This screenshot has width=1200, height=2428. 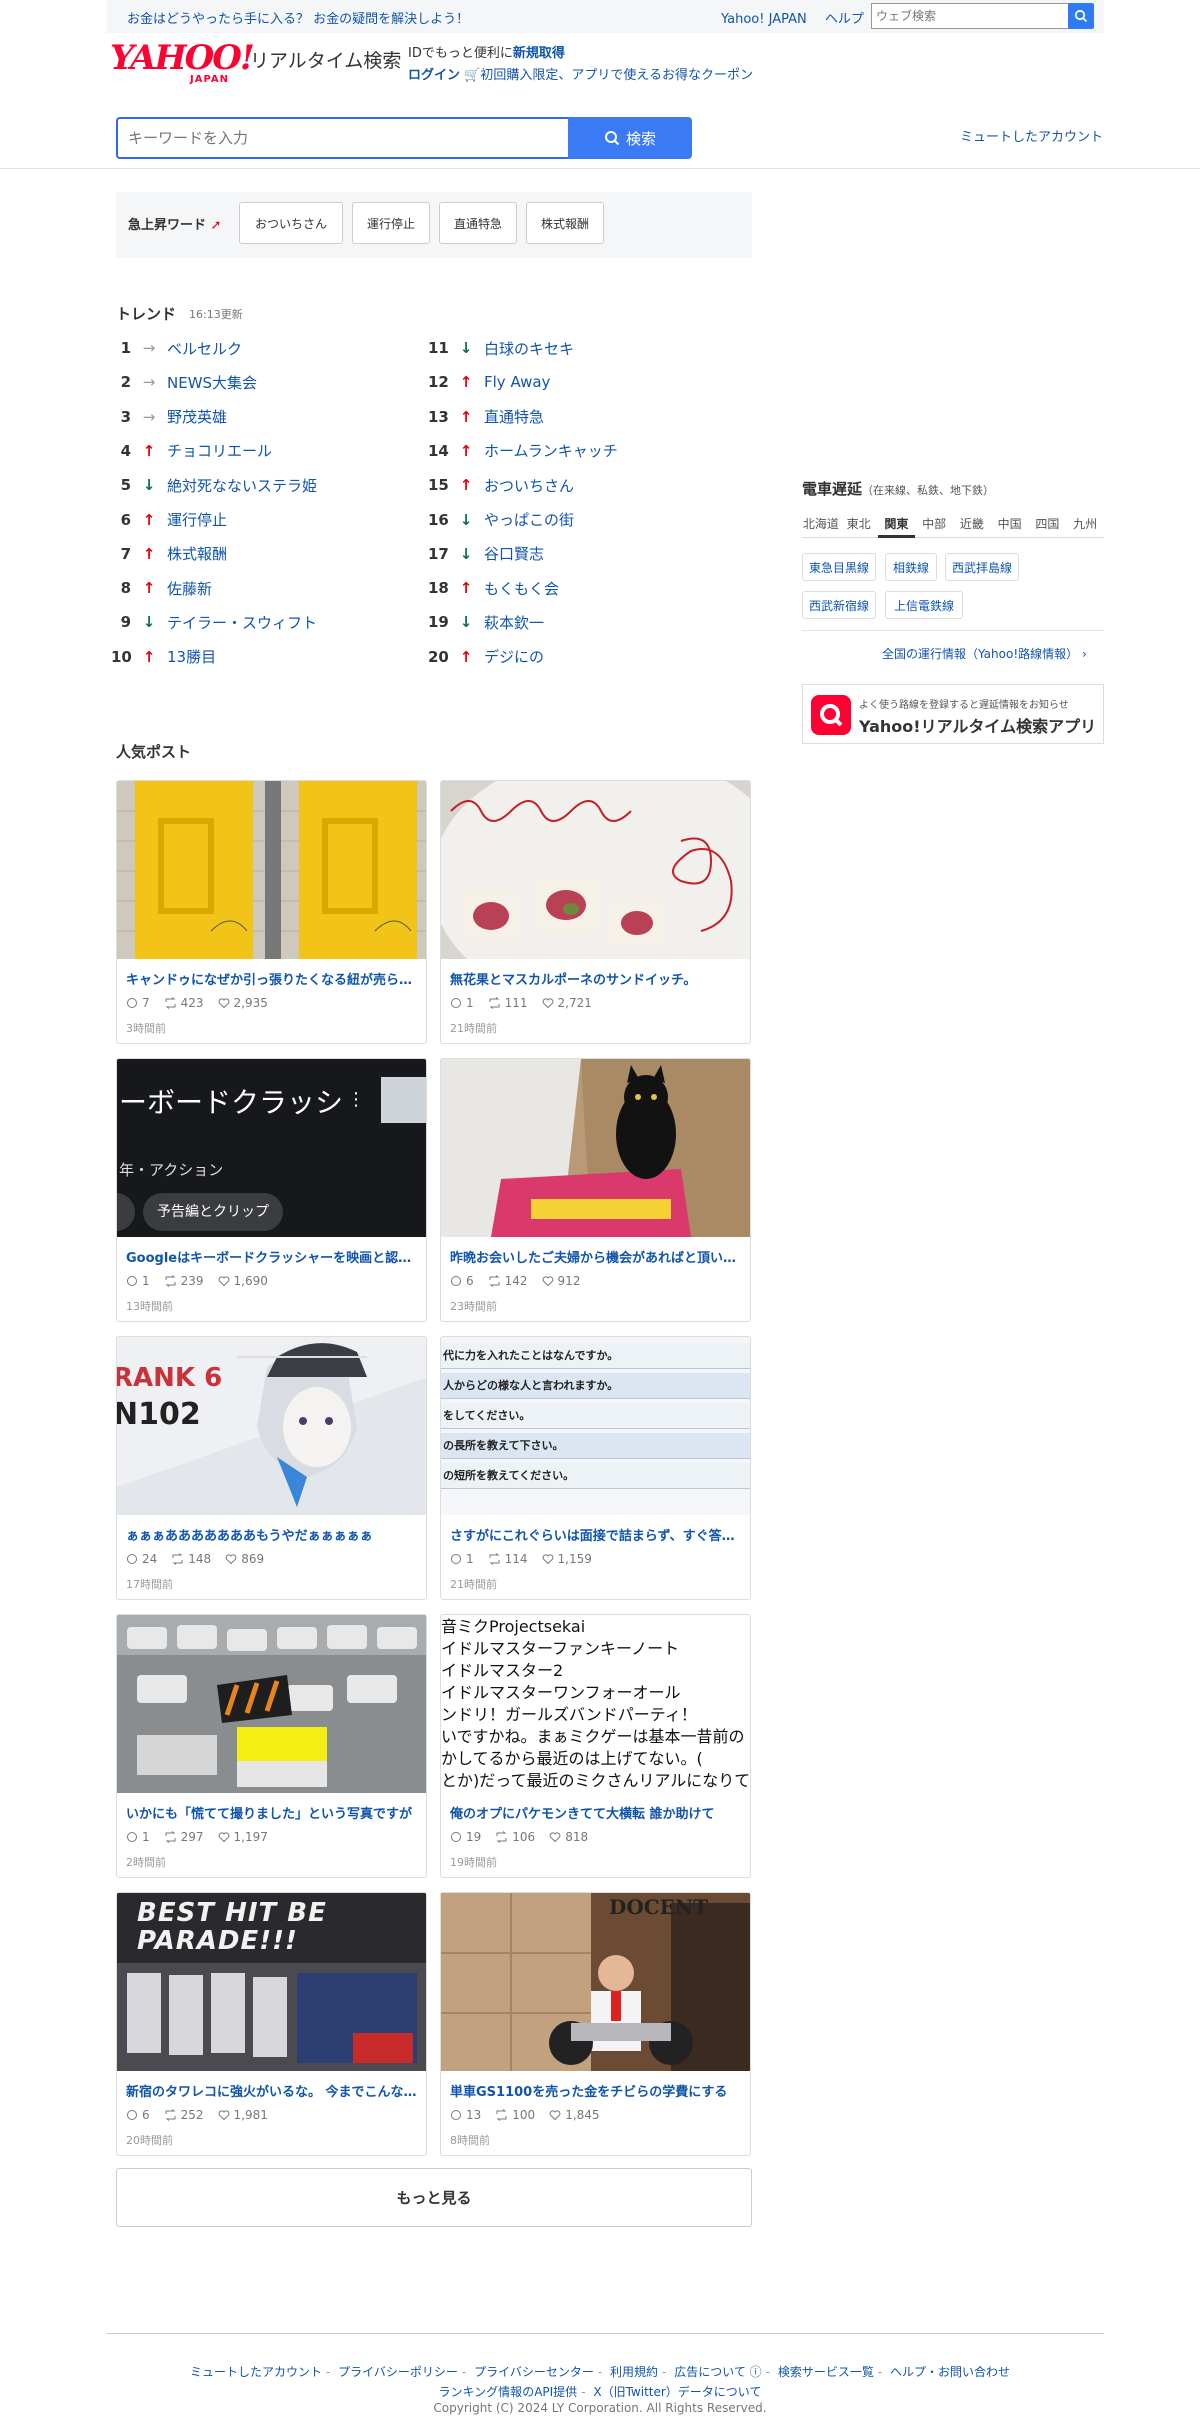 What do you see at coordinates (391, 223) in the screenshot?
I see `rising-chip: 運行停止` at bounding box center [391, 223].